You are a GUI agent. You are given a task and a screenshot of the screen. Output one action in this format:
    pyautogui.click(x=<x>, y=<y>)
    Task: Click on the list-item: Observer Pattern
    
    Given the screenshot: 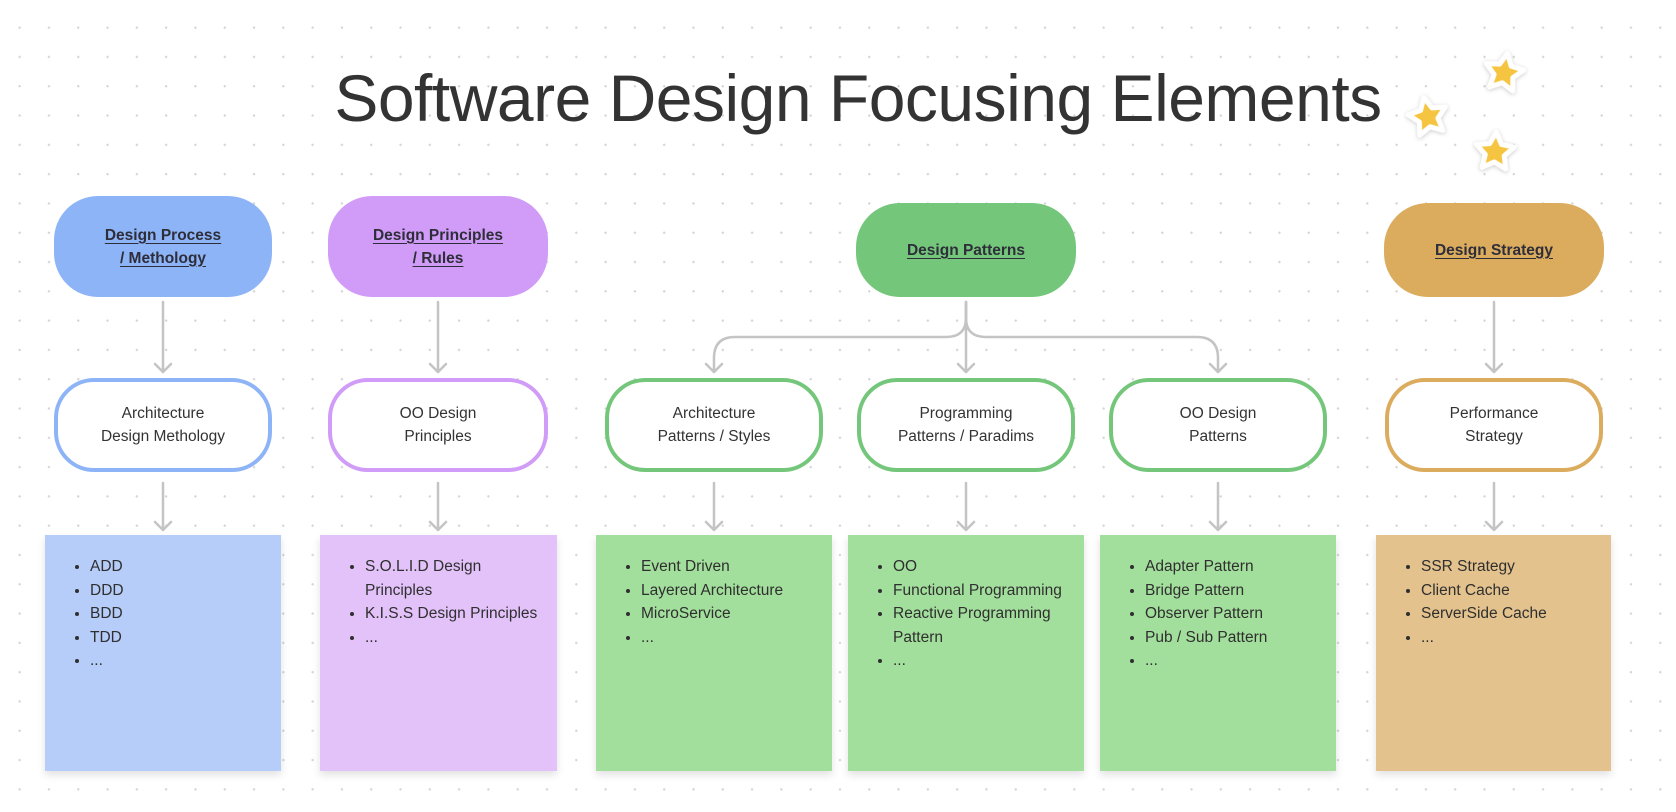 What is the action you would take?
    pyautogui.click(x=1235, y=614)
    